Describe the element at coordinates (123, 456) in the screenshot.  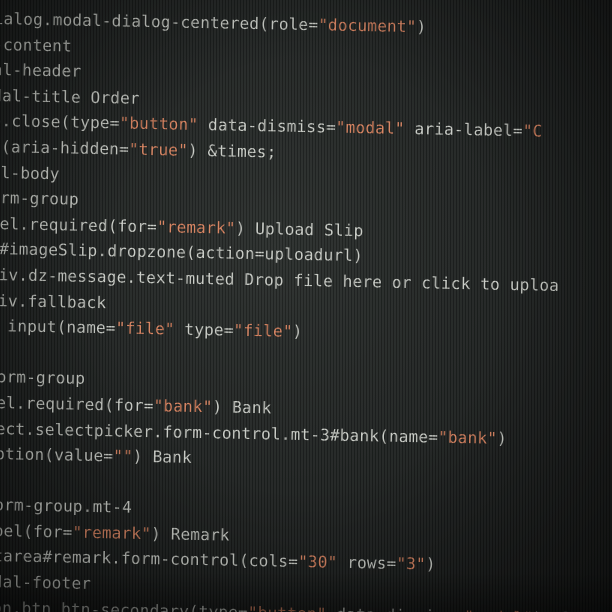
I see `code-string-token: ""` at that location.